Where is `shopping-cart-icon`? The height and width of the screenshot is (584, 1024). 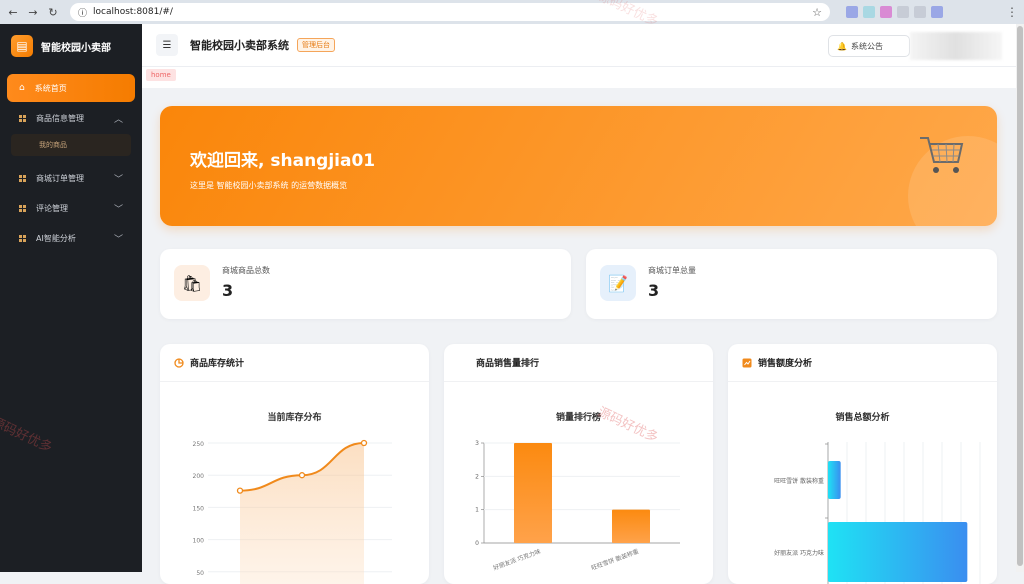 shopping-cart-icon is located at coordinates (942, 155).